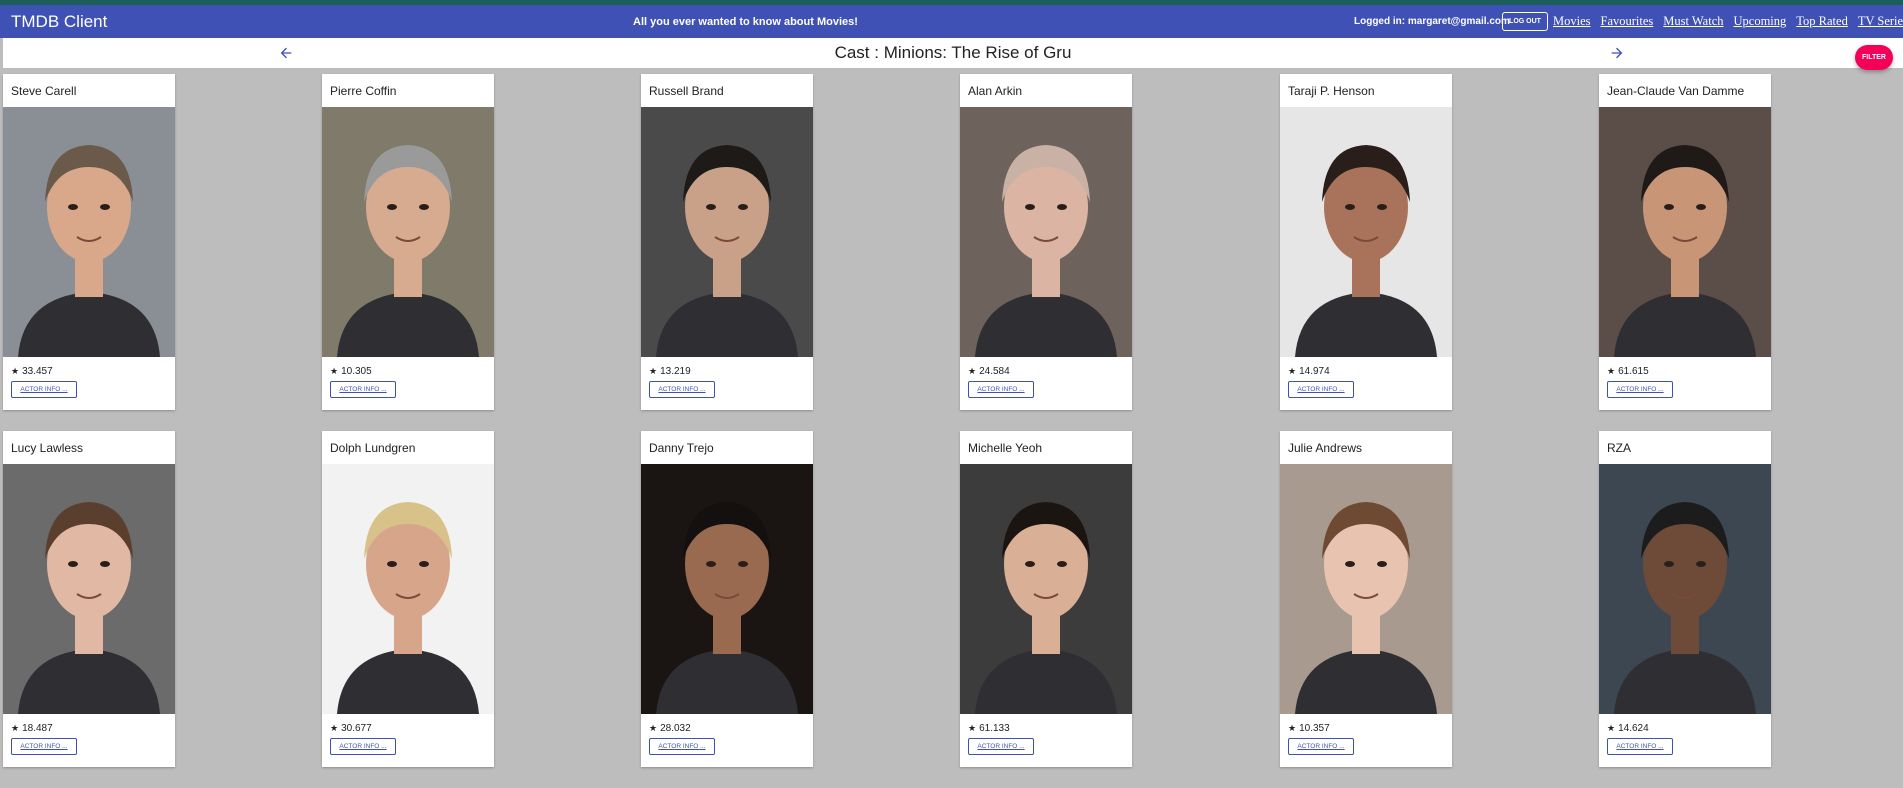 Image resolution: width=1903 pixels, height=788 pixels. I want to click on popularity-value: 61.133, so click(994, 728).